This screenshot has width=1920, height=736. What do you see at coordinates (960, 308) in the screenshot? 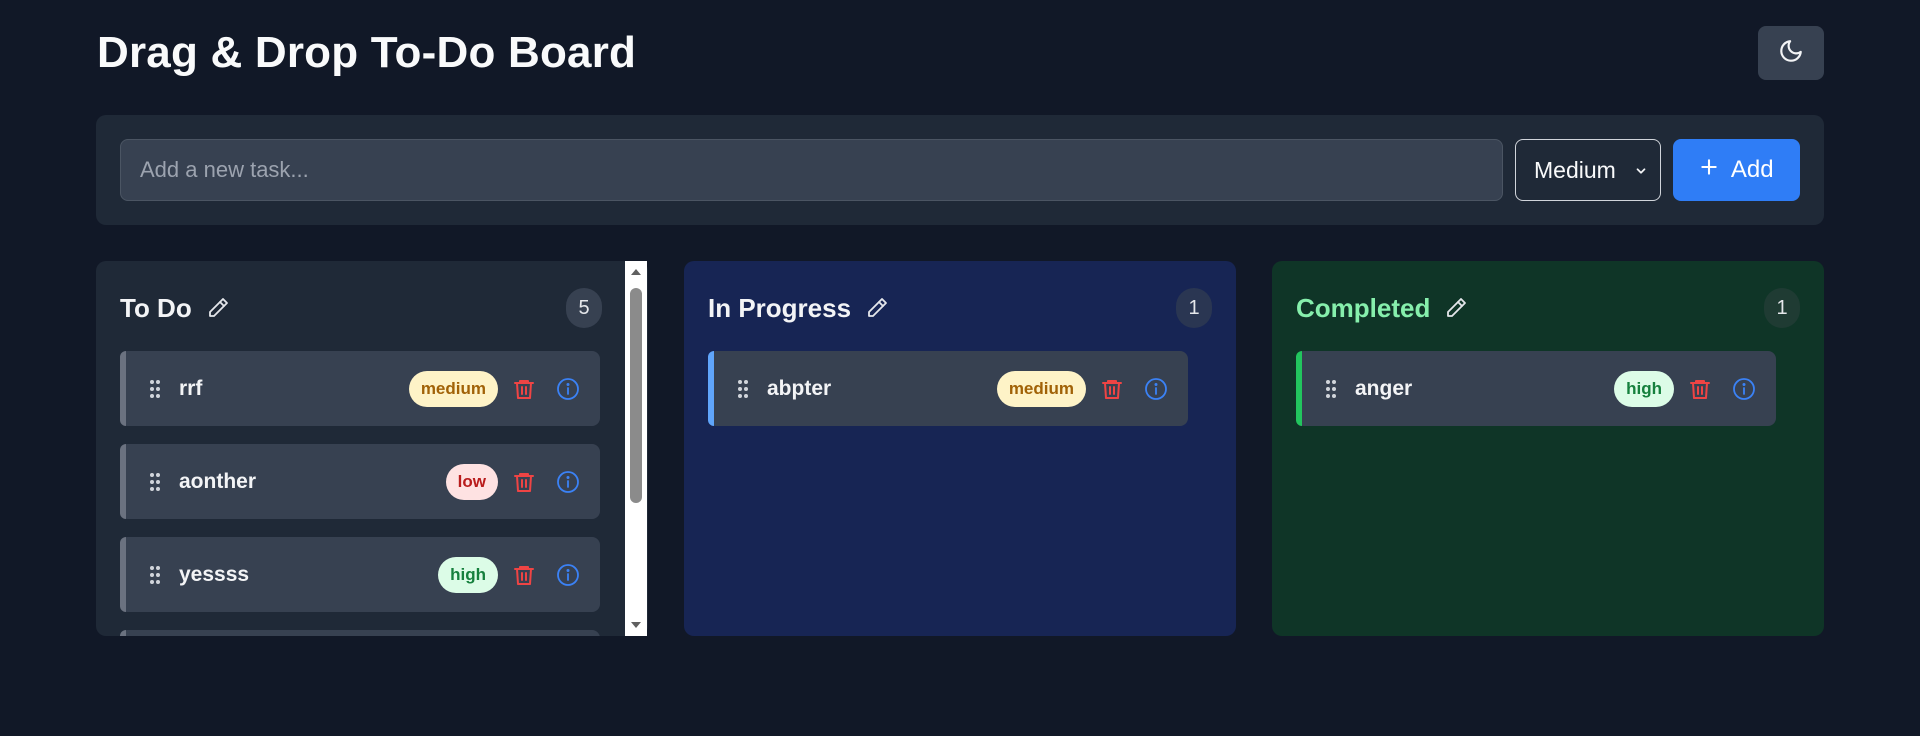
I see `column-header: In Progress 1` at bounding box center [960, 308].